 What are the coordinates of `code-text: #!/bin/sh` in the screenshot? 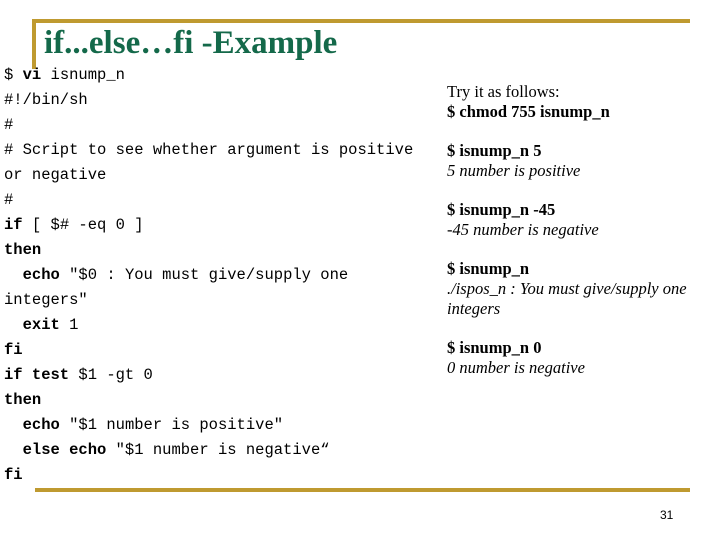 It's located at (46, 100).